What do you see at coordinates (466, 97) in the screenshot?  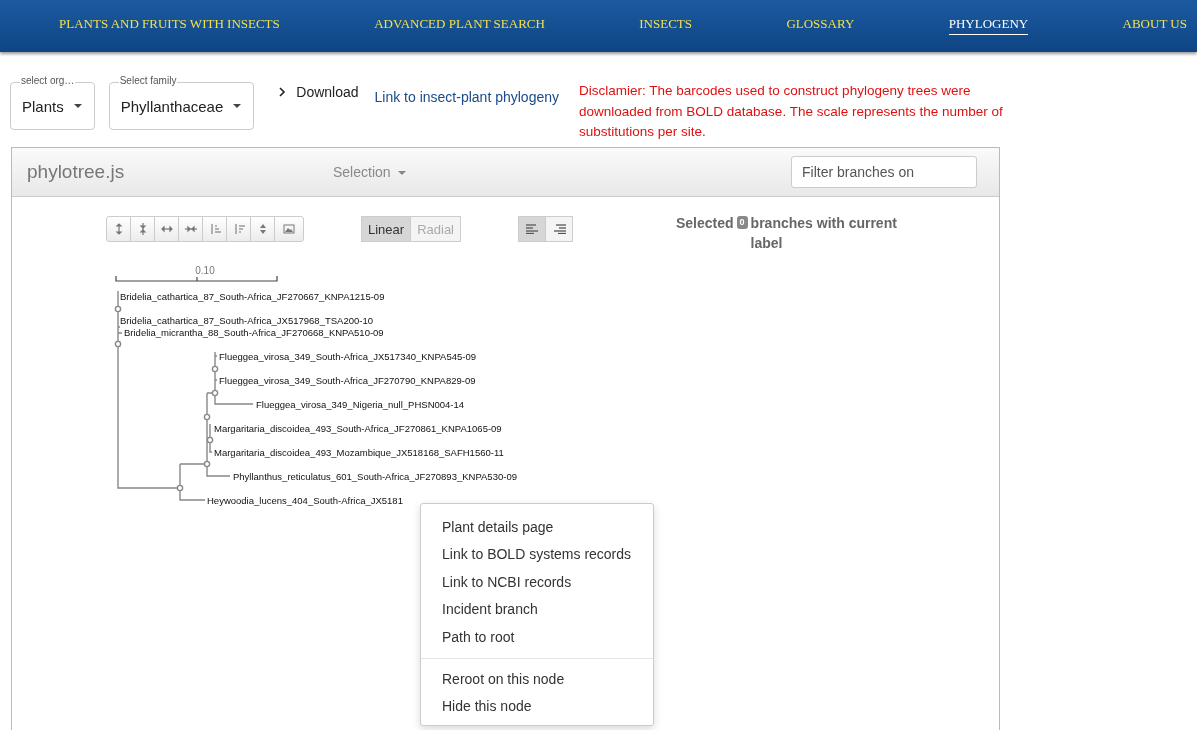 I see `phylogeny-link: Link to insect-plant phylogeny` at bounding box center [466, 97].